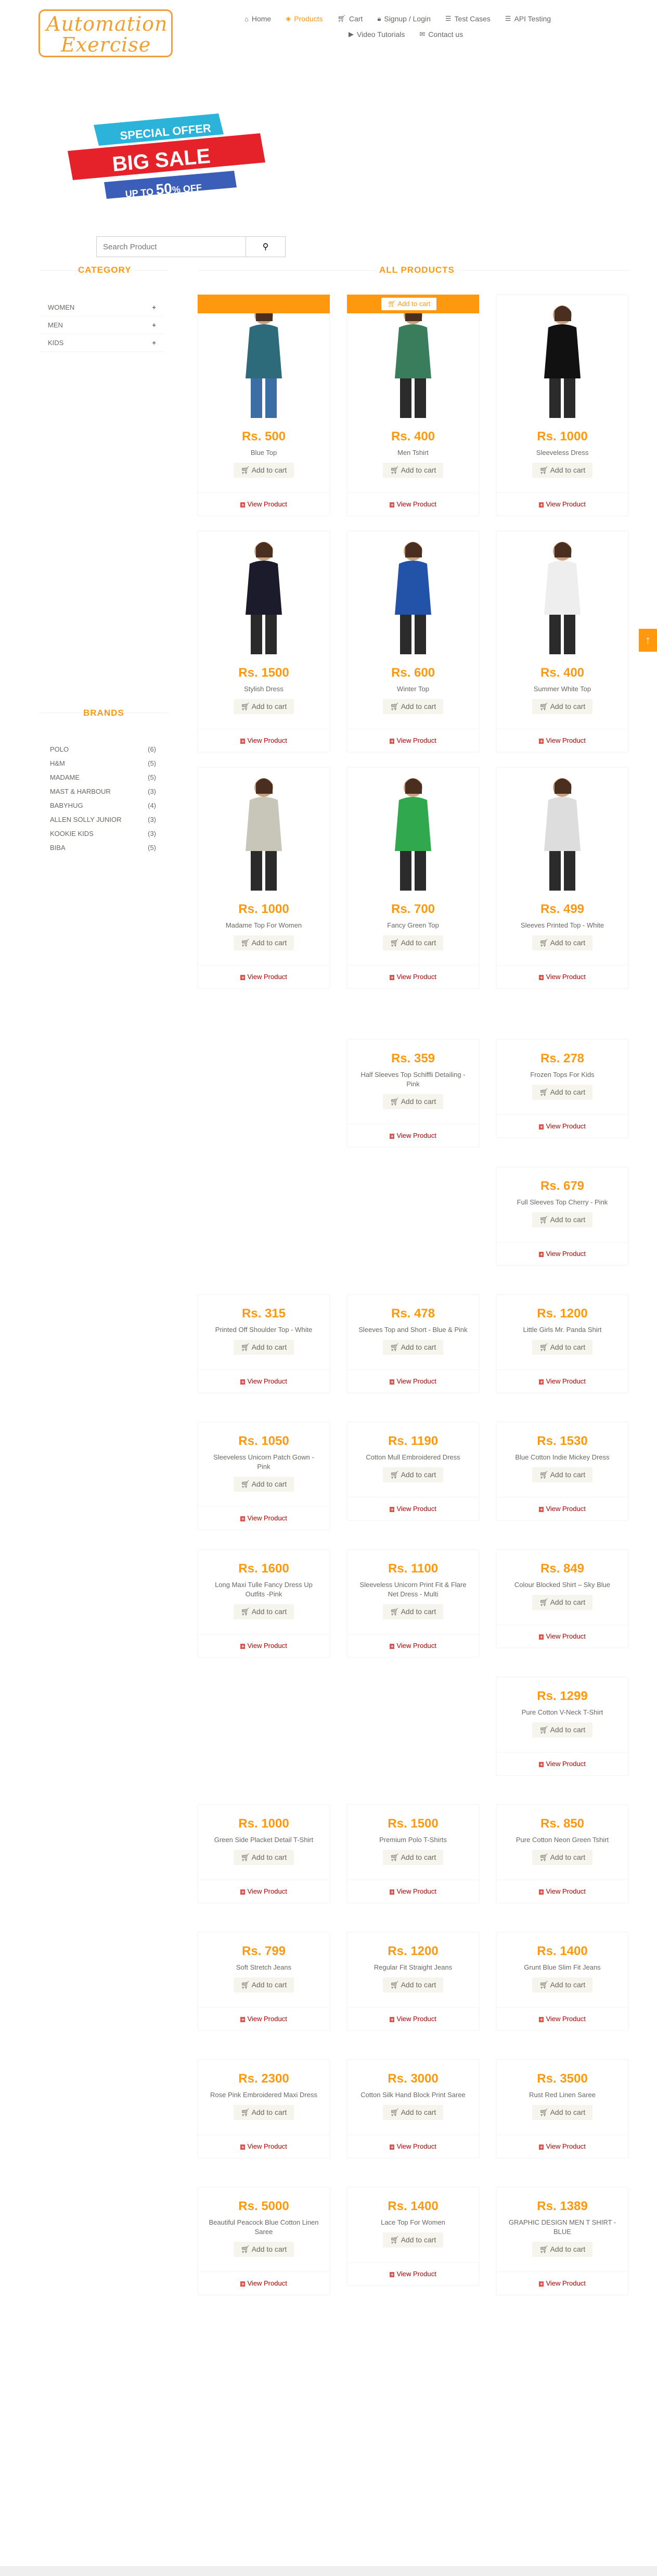  I want to click on brand-babyhug: BABYHUG (4), so click(100, 805).